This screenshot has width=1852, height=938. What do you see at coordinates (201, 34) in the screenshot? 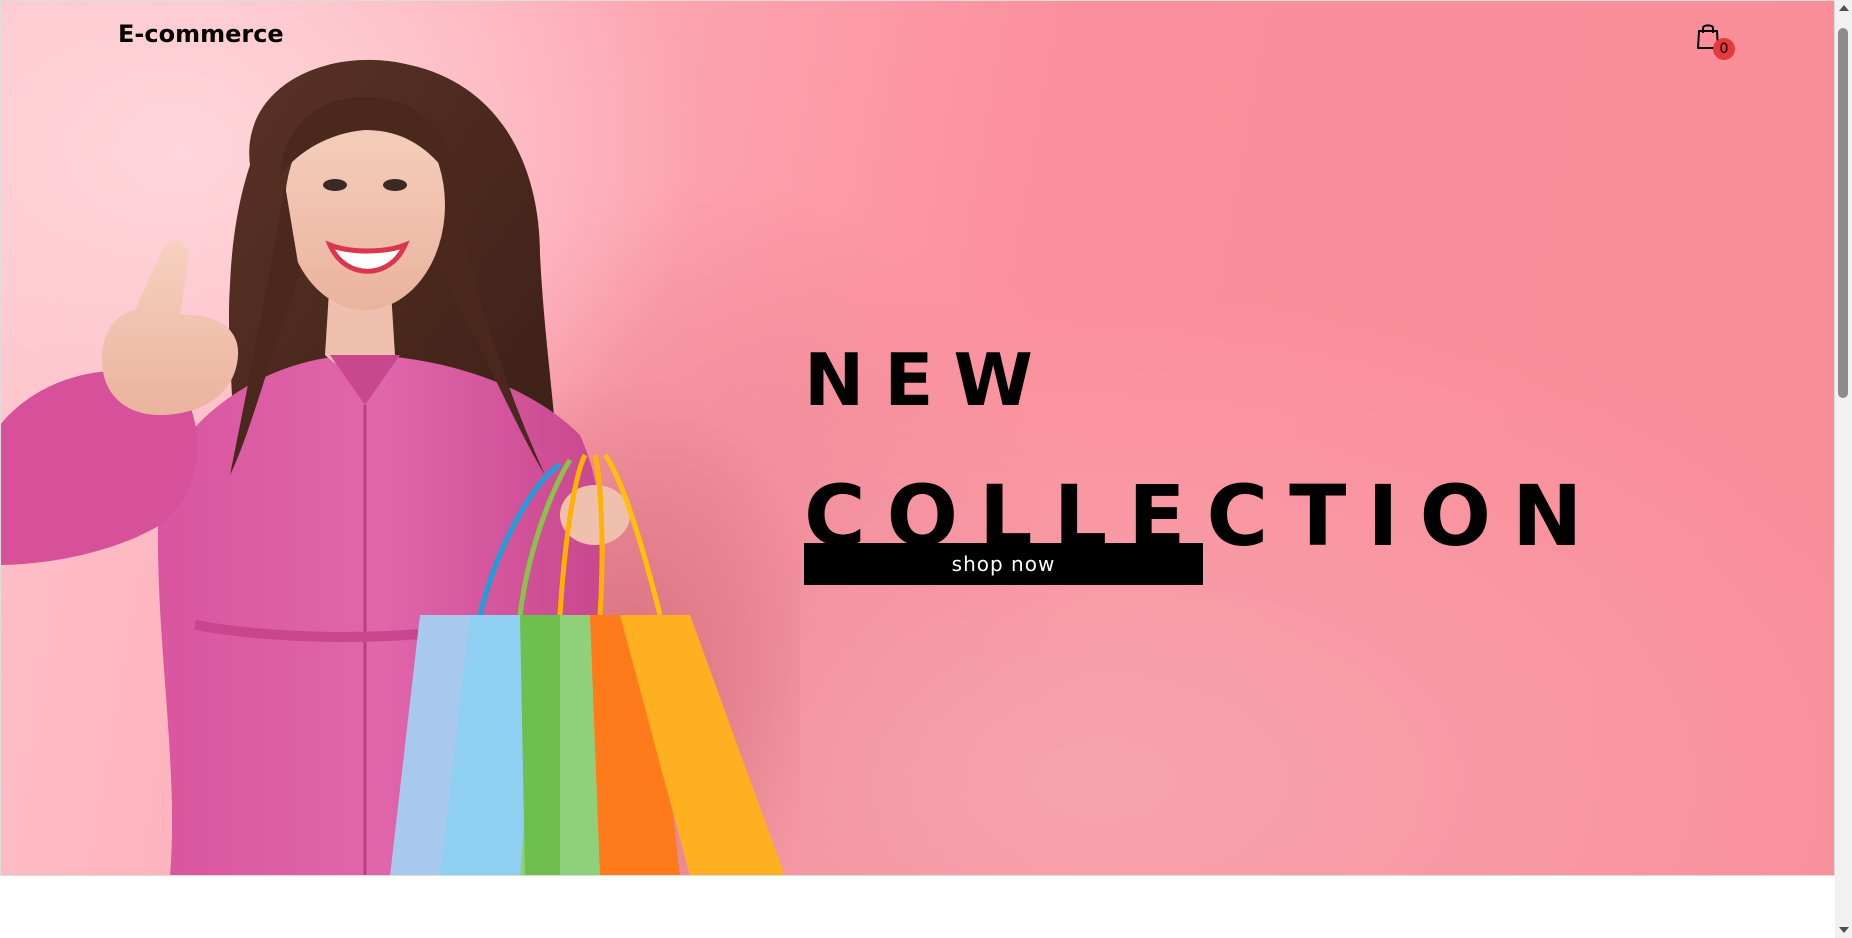
I see `brand-logo: E-commerce` at bounding box center [201, 34].